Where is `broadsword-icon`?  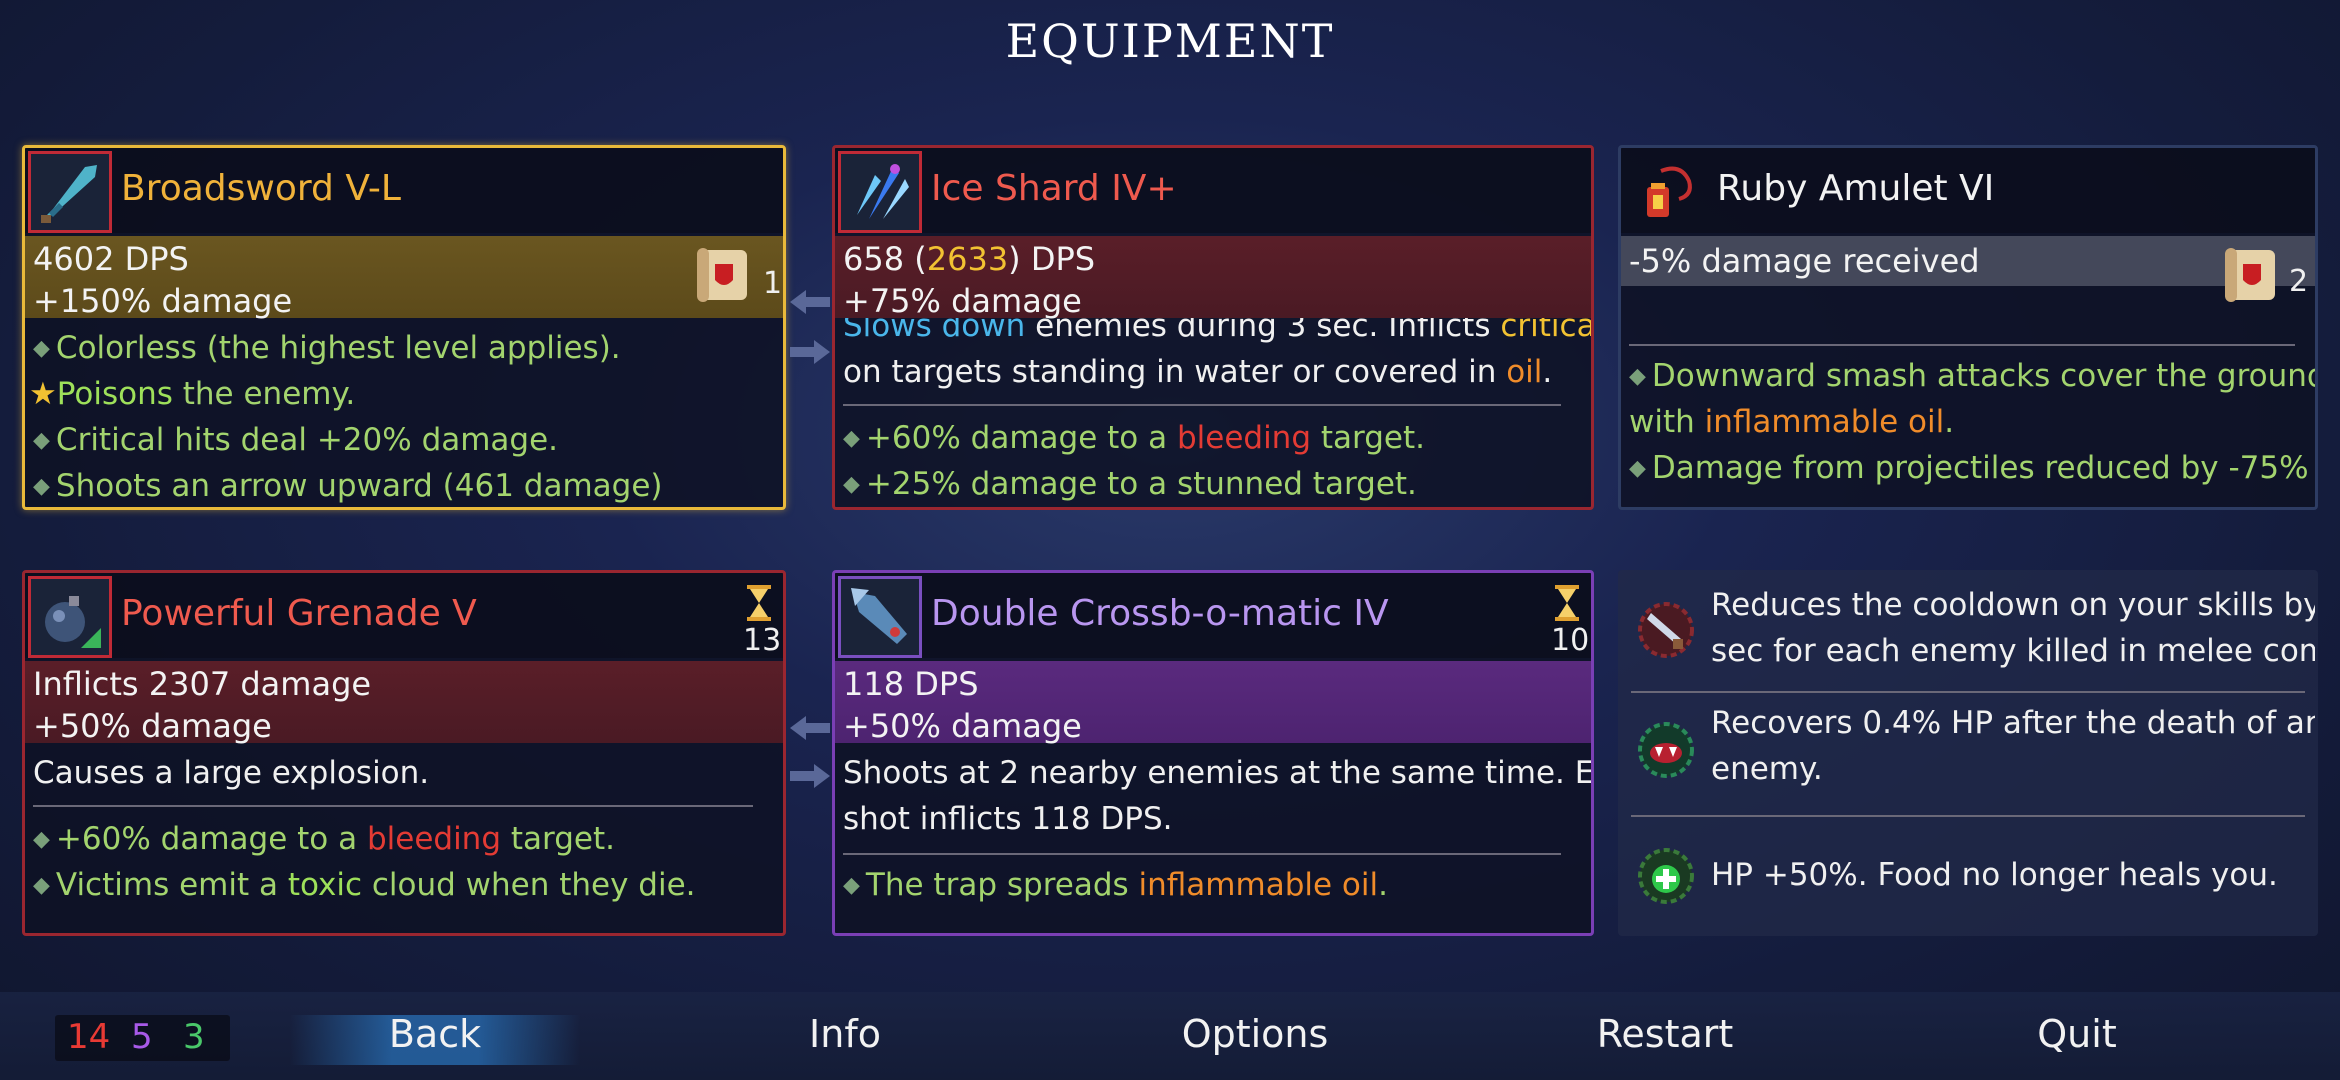
broadsword-icon is located at coordinates (70, 192).